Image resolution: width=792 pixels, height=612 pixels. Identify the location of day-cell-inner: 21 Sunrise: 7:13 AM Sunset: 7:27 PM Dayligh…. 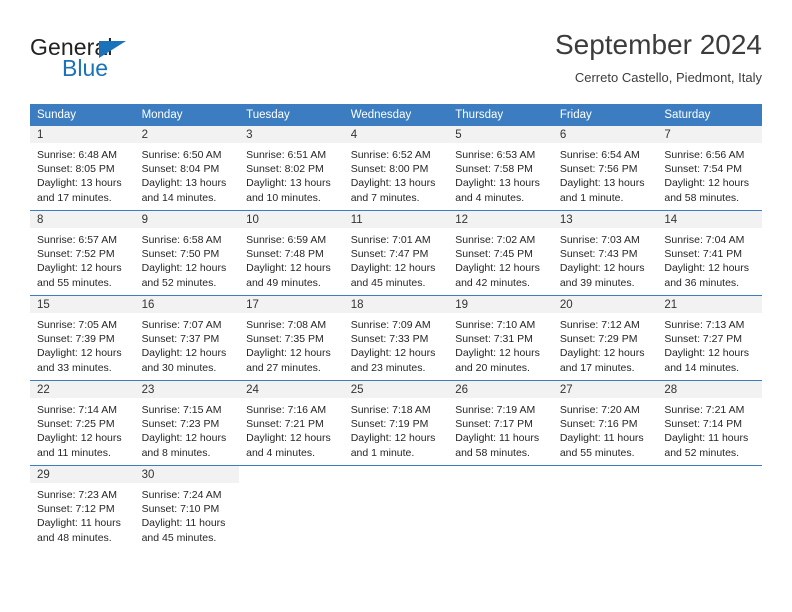
(709, 338).